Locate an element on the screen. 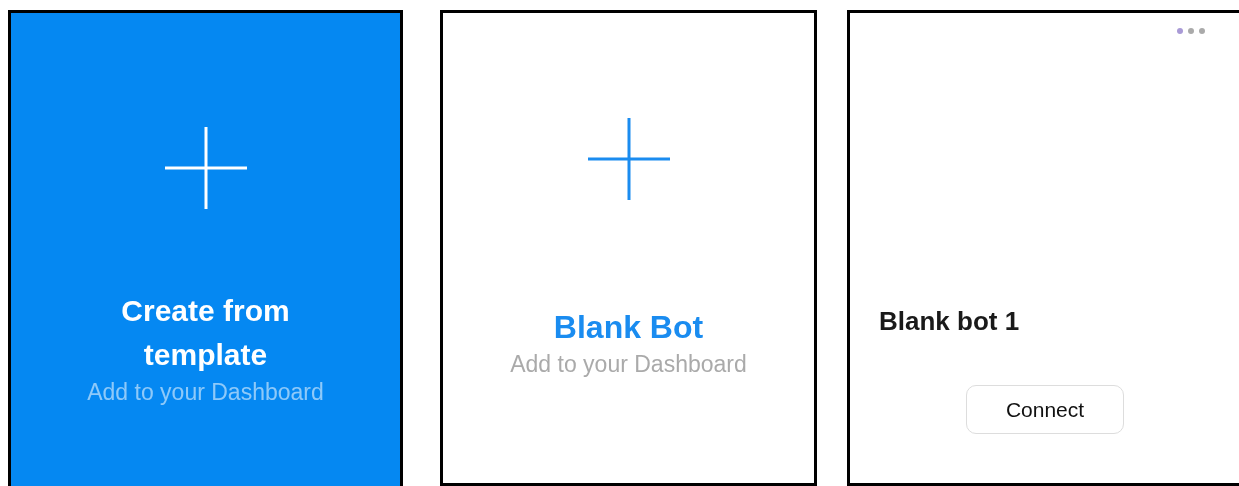 The image size is (1239, 486). card-title: Create from template is located at coordinates (205, 333).